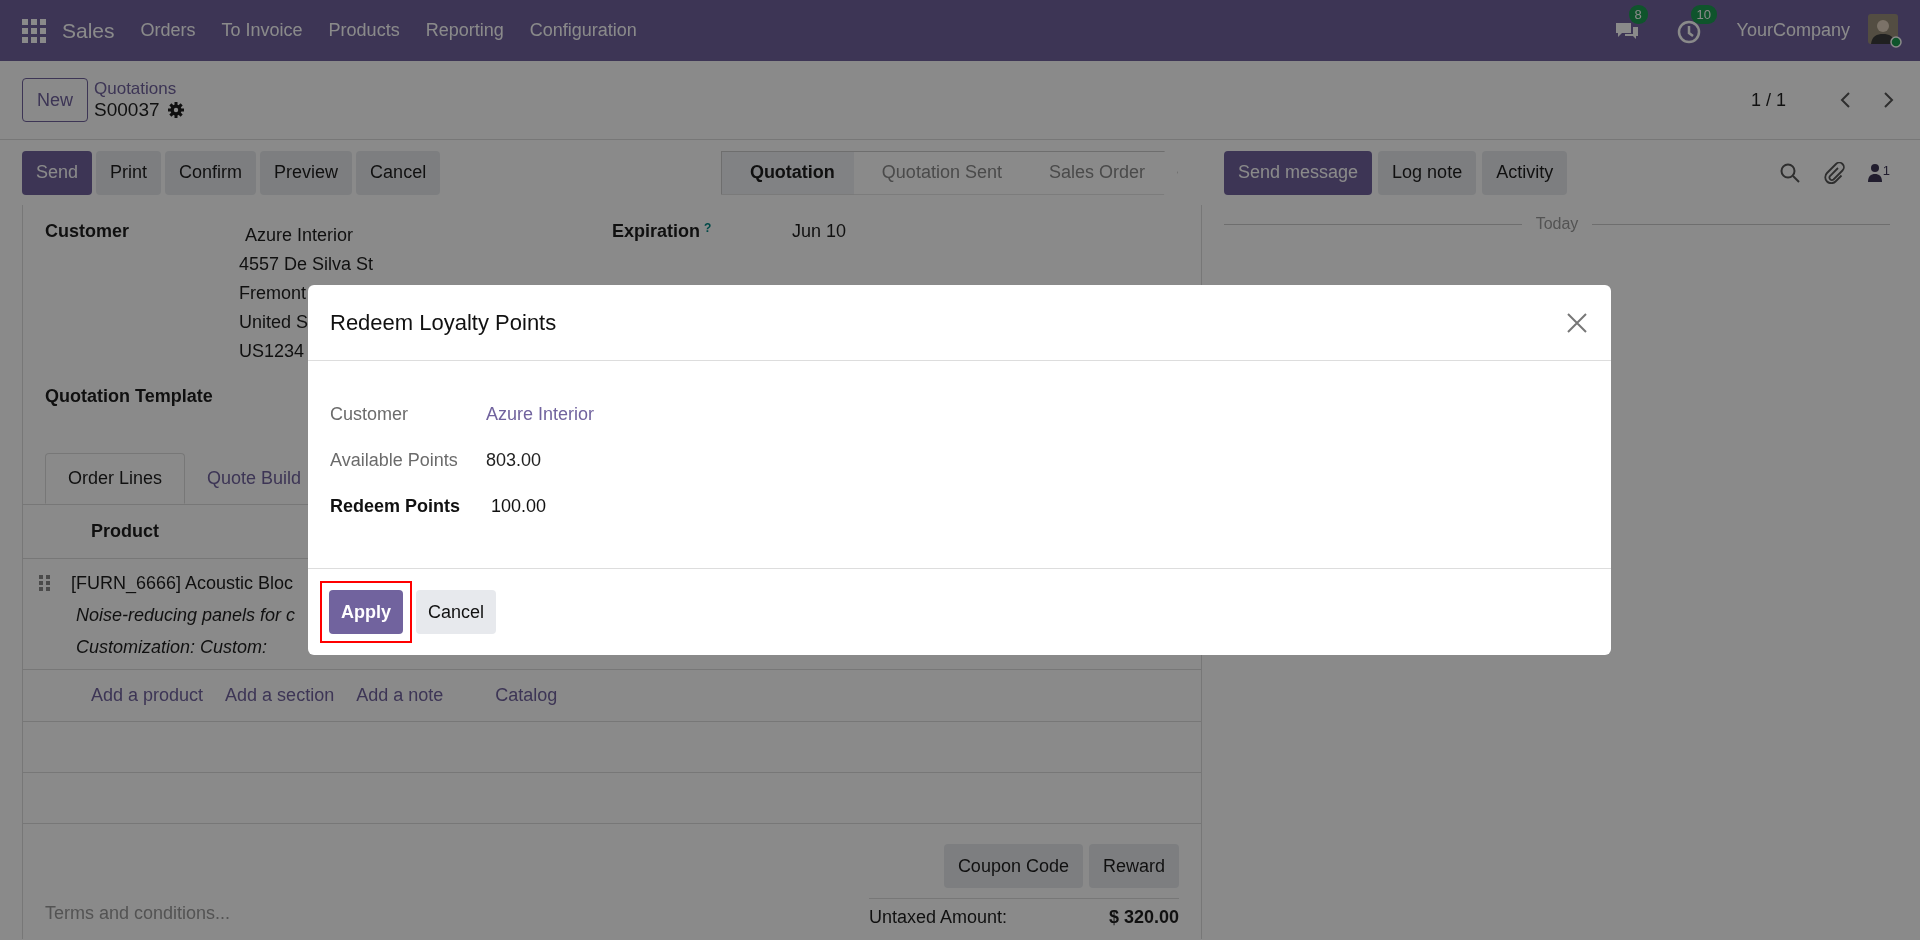 The height and width of the screenshot is (940, 1920). I want to click on breadcrumb-link: Quotations, so click(139, 88).